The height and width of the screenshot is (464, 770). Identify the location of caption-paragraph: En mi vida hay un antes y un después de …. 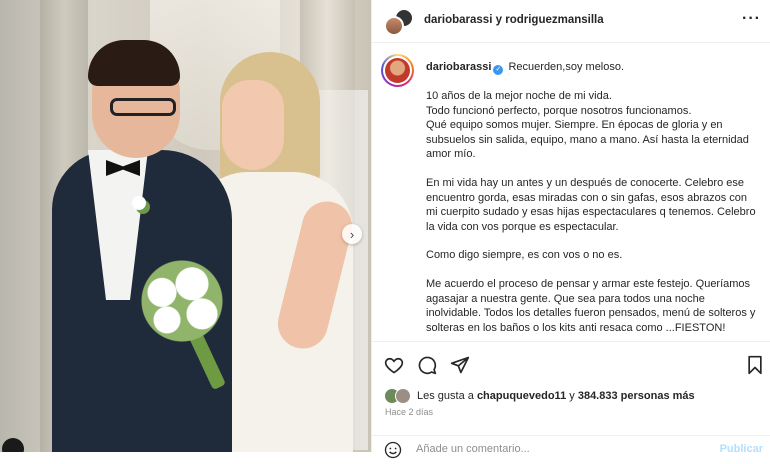
(591, 204).